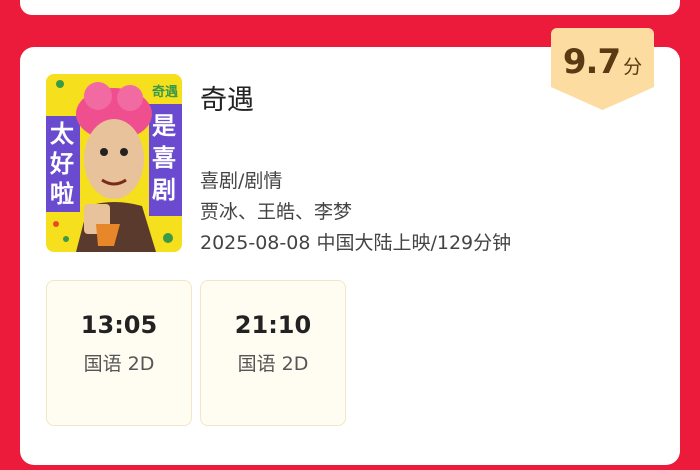 The height and width of the screenshot is (470, 700). I want to click on score-unit: 分, so click(633, 67).